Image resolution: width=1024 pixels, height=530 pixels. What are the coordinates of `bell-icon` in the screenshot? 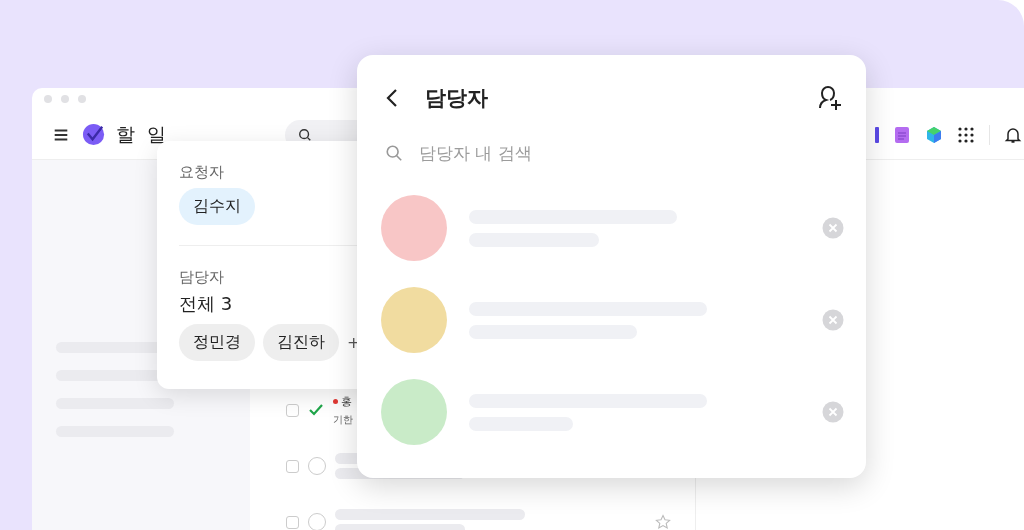 It's located at (1013, 134).